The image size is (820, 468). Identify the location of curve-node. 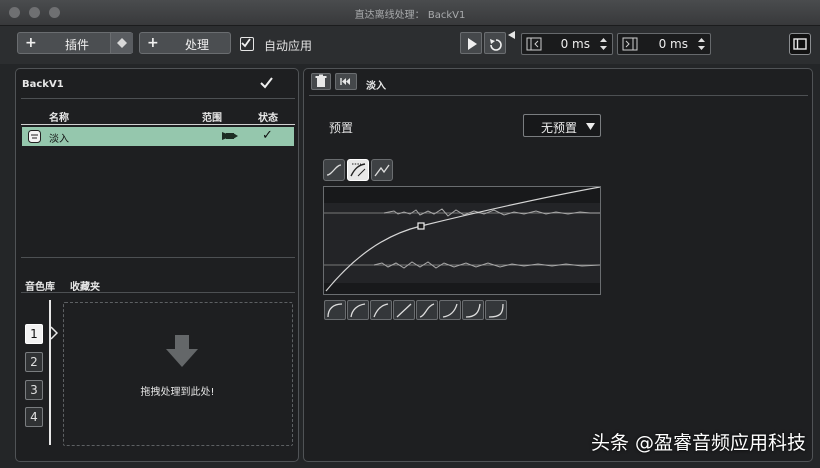
(421, 226).